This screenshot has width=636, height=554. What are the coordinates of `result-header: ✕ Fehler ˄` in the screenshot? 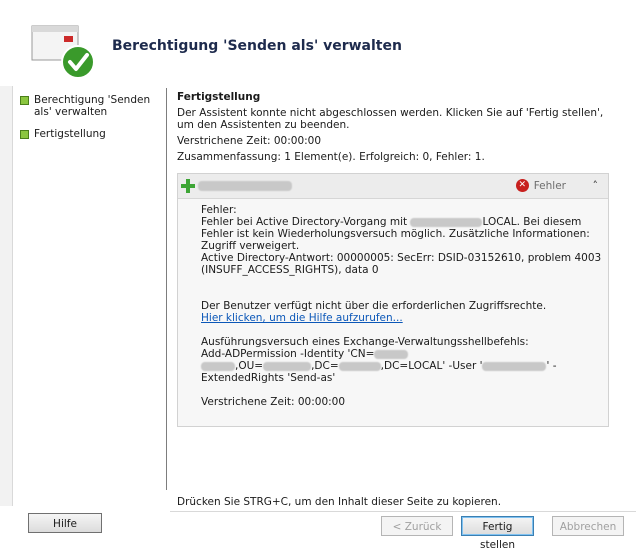 It's located at (393, 186).